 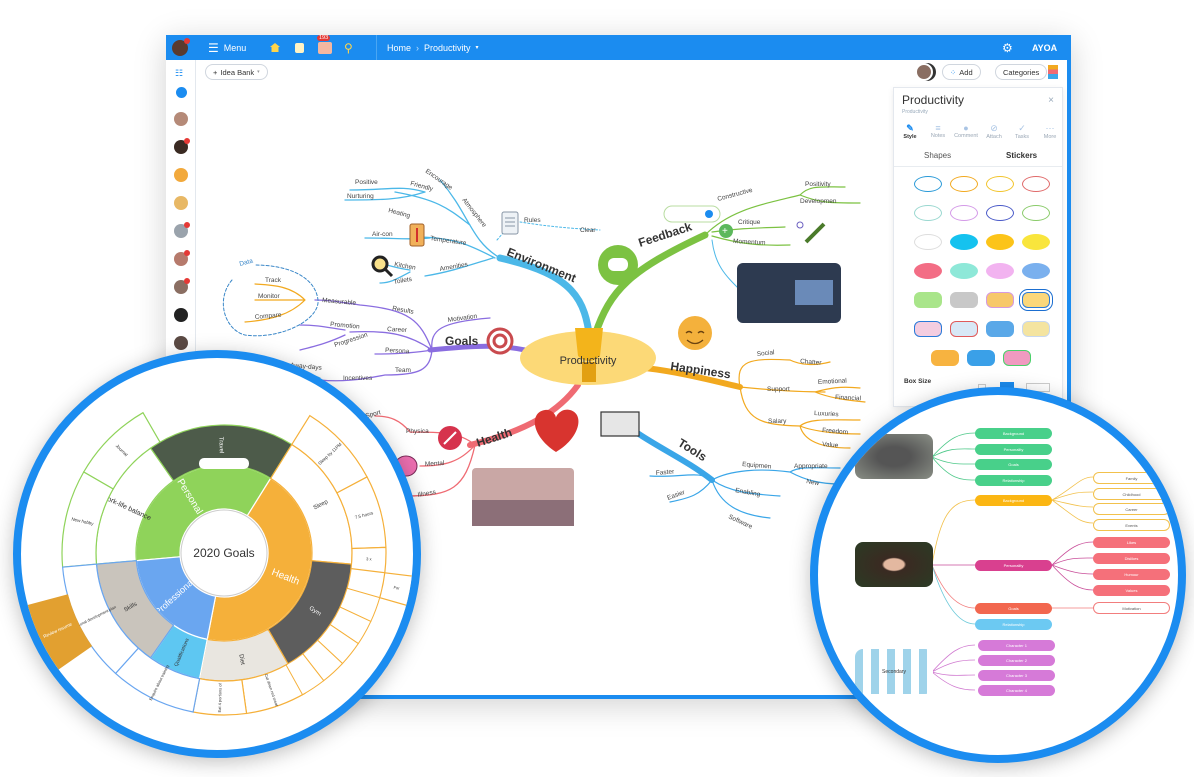 What do you see at coordinates (435, 464) in the screenshot?
I see `node-health: Mental` at bounding box center [435, 464].